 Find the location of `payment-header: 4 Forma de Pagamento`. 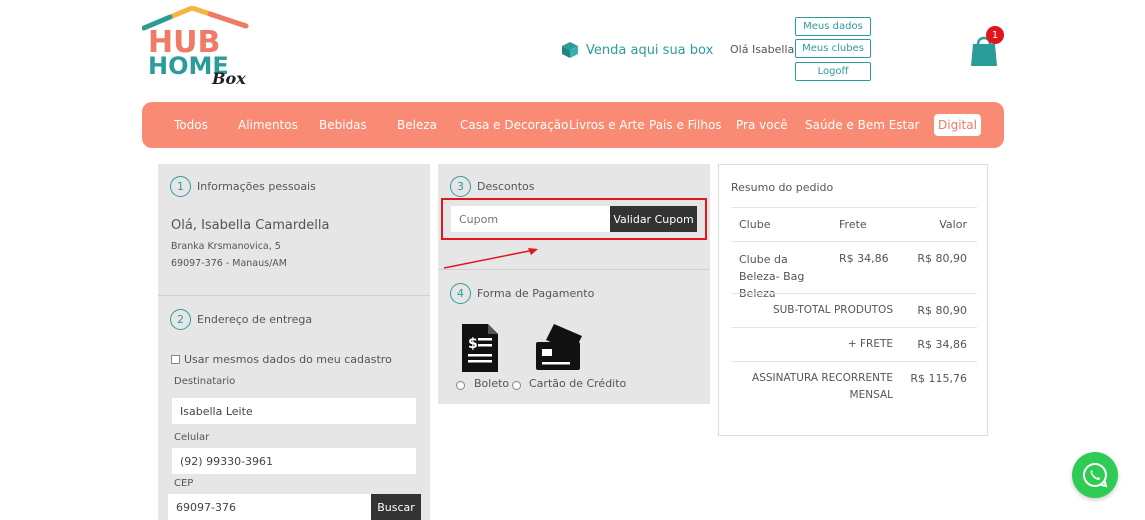

payment-header: 4 Forma de Pagamento is located at coordinates (522, 293).